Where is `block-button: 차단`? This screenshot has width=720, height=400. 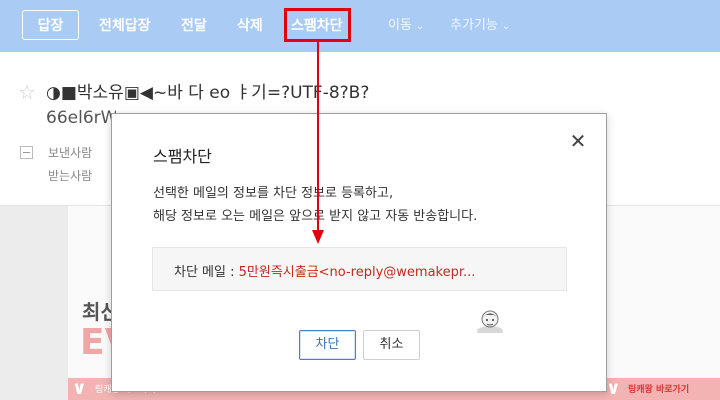 block-button: 차단 is located at coordinates (327, 345).